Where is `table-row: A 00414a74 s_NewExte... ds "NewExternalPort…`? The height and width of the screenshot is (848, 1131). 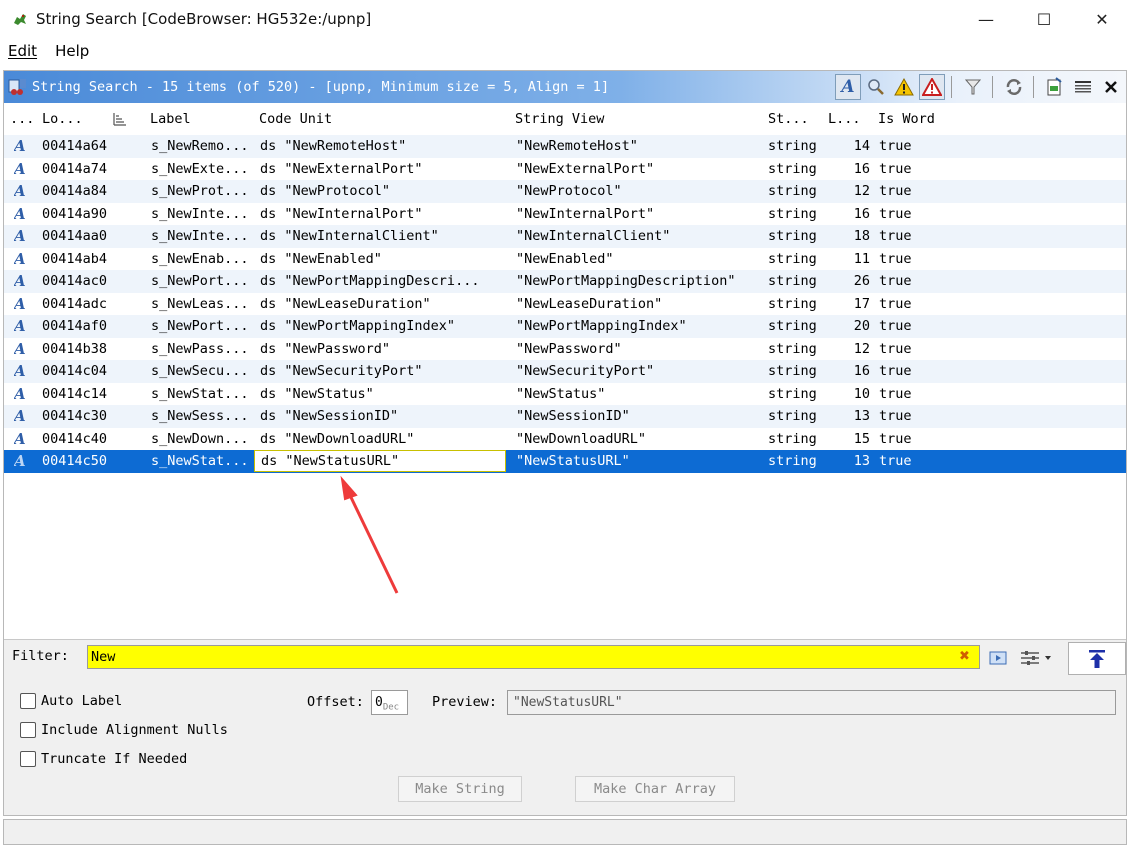 table-row: A 00414a74 s_NewExte... ds "NewExternalPort… is located at coordinates (565, 169).